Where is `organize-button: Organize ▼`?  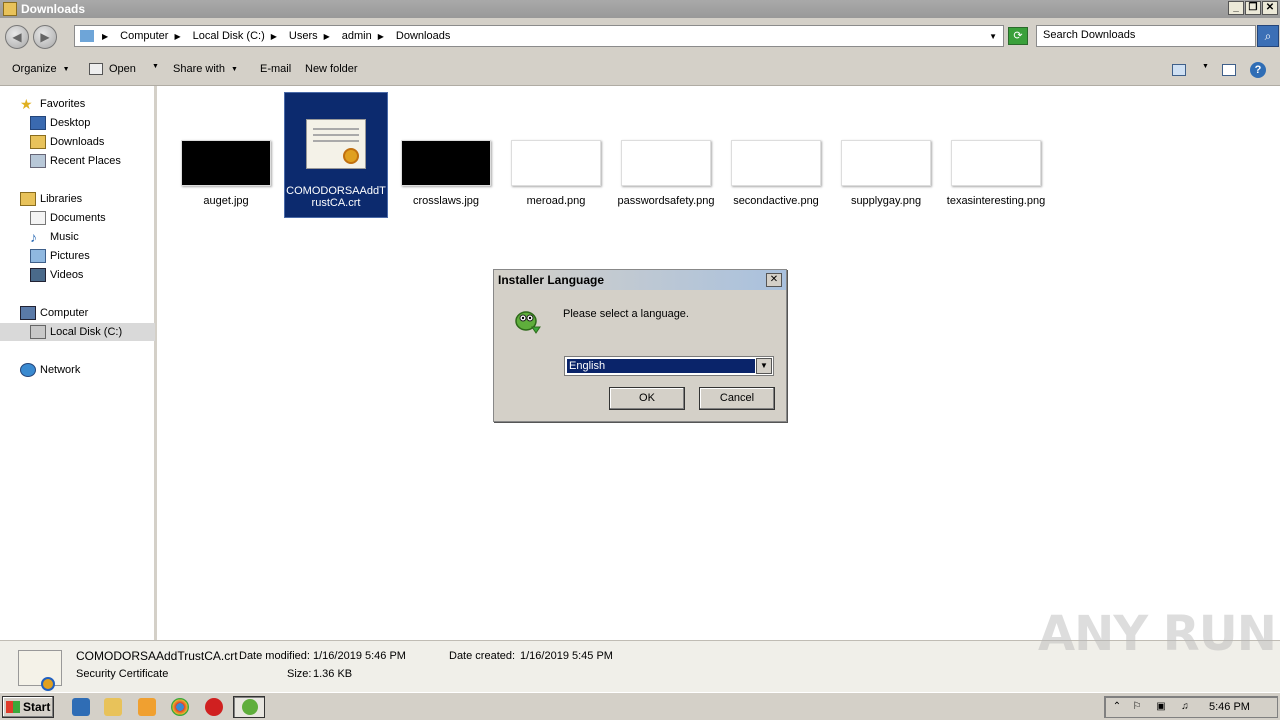
organize-button: Organize ▼ is located at coordinates (41, 69).